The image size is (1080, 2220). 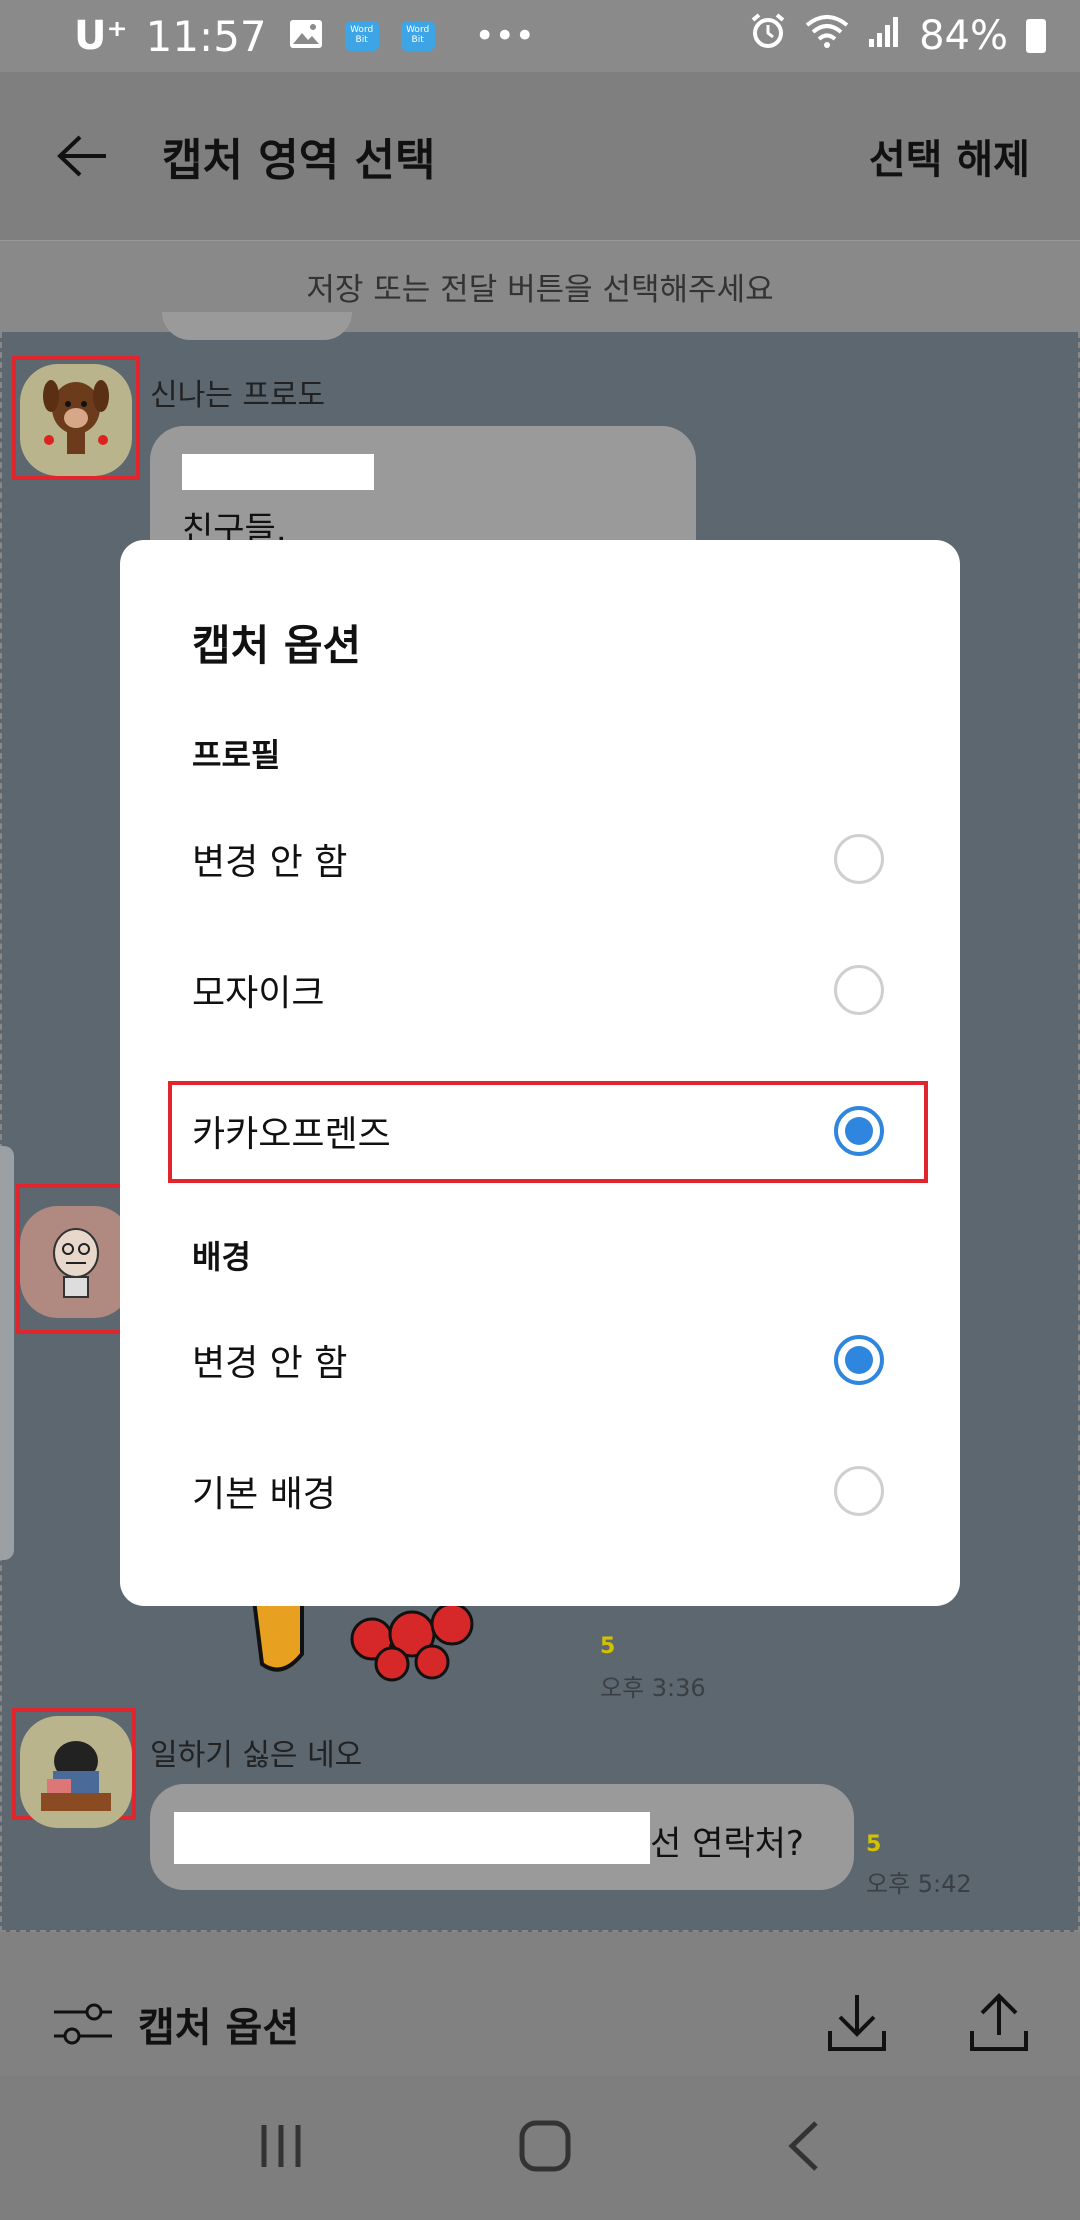 I want to click on sender-name: 일하기 싫은 네오, so click(x=256, y=1755).